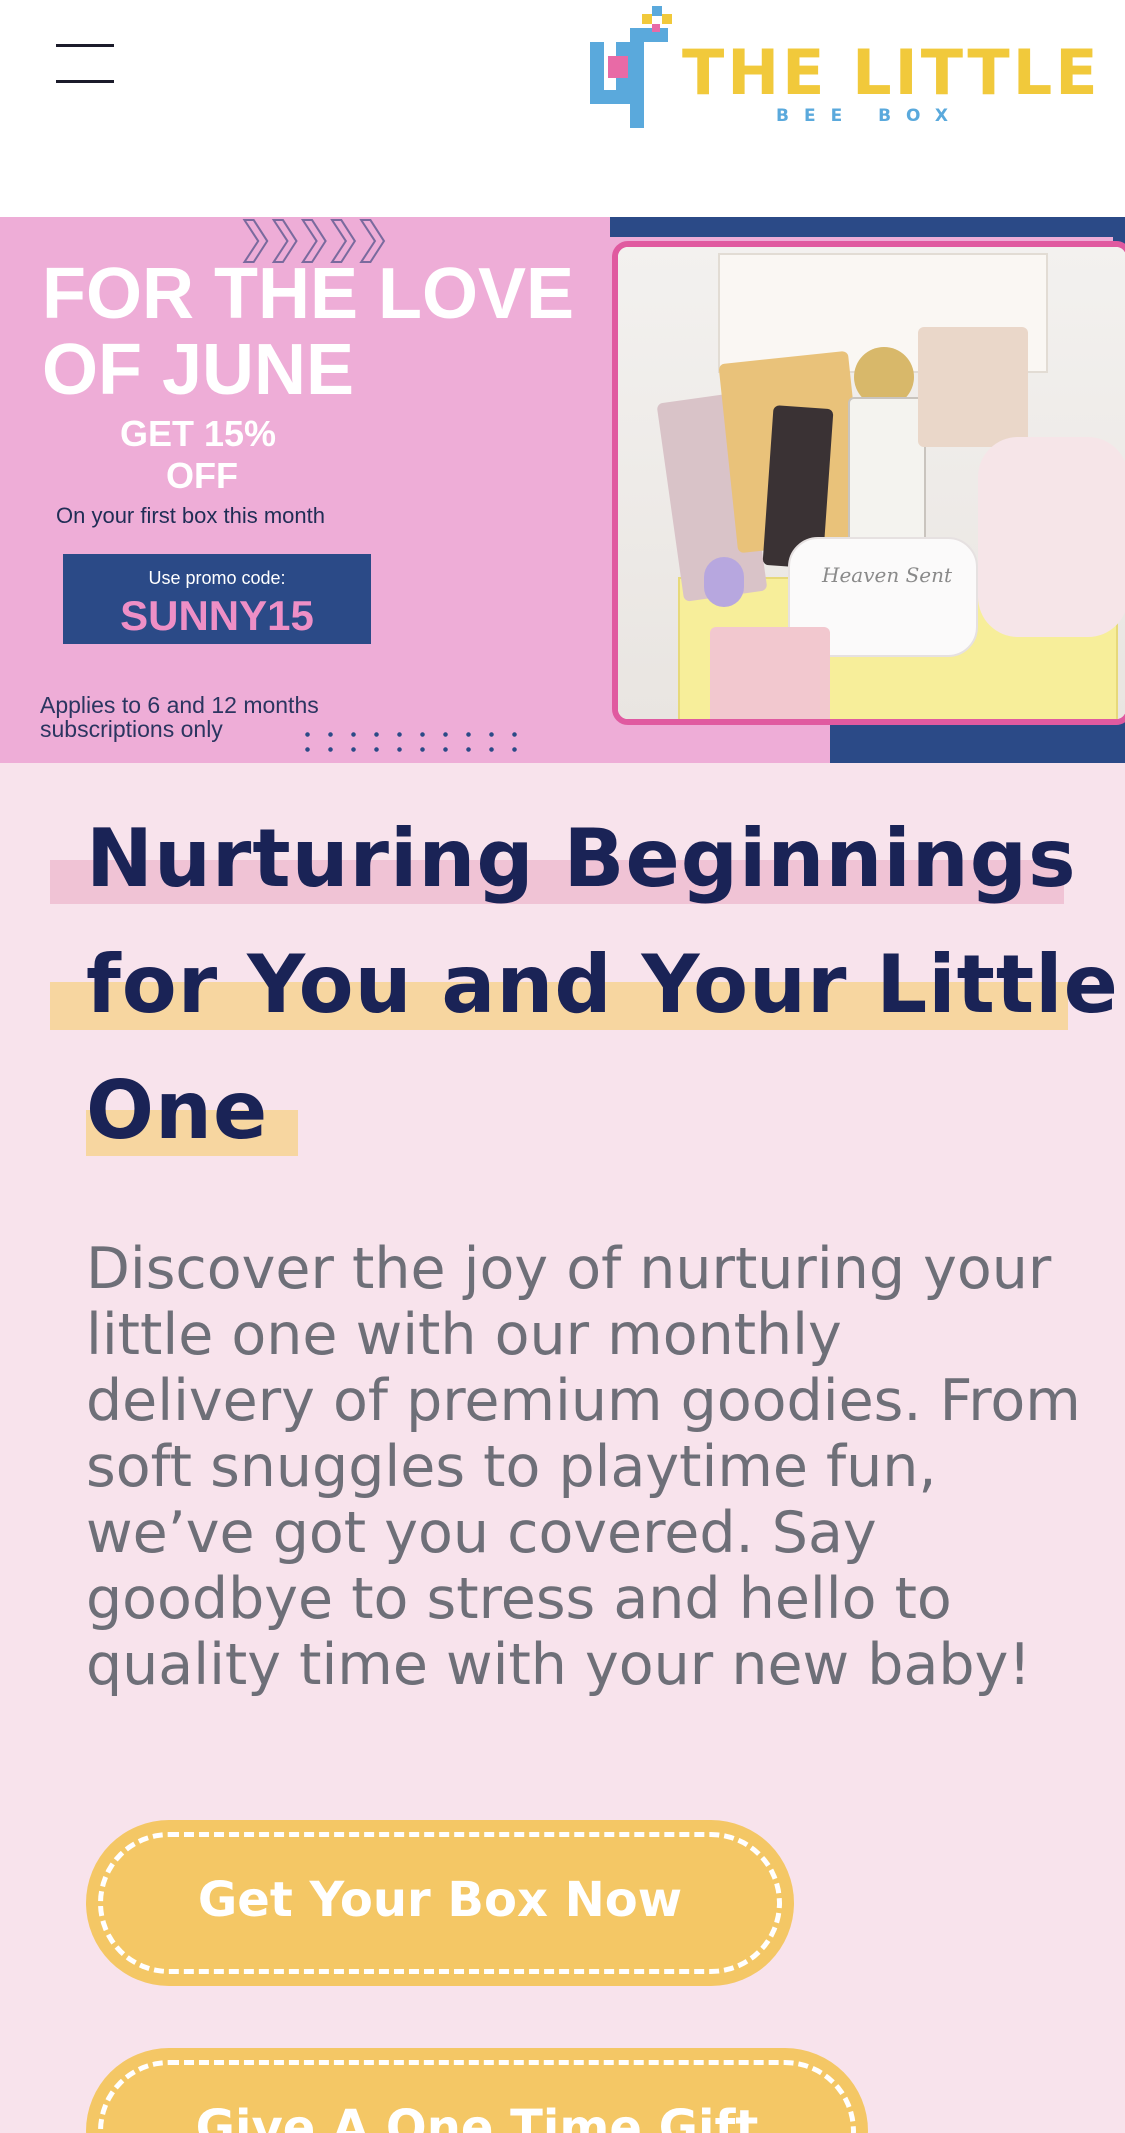 The height and width of the screenshot is (2133, 1125). Describe the element at coordinates (891, 72) in the screenshot. I see `logo-title: THE LITTLE` at that location.